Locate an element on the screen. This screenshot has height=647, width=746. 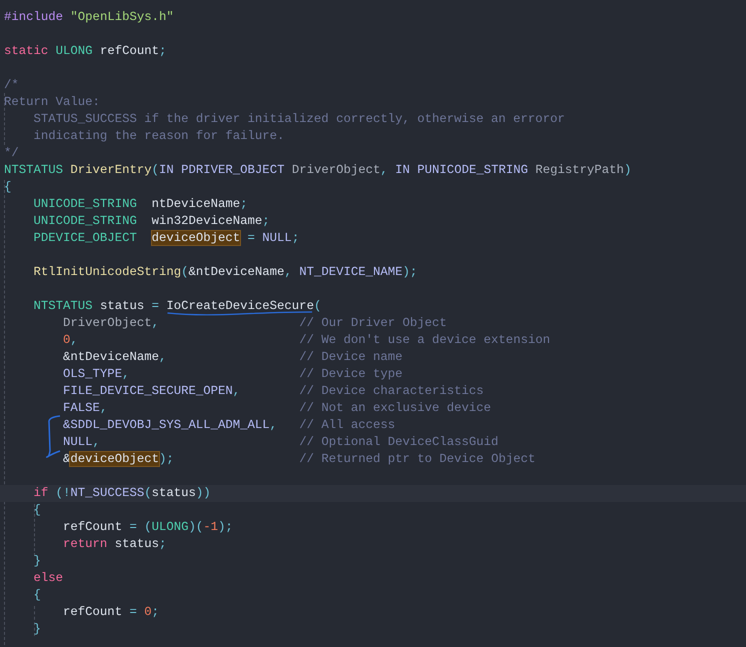
code-line: else is located at coordinates (48, 577).